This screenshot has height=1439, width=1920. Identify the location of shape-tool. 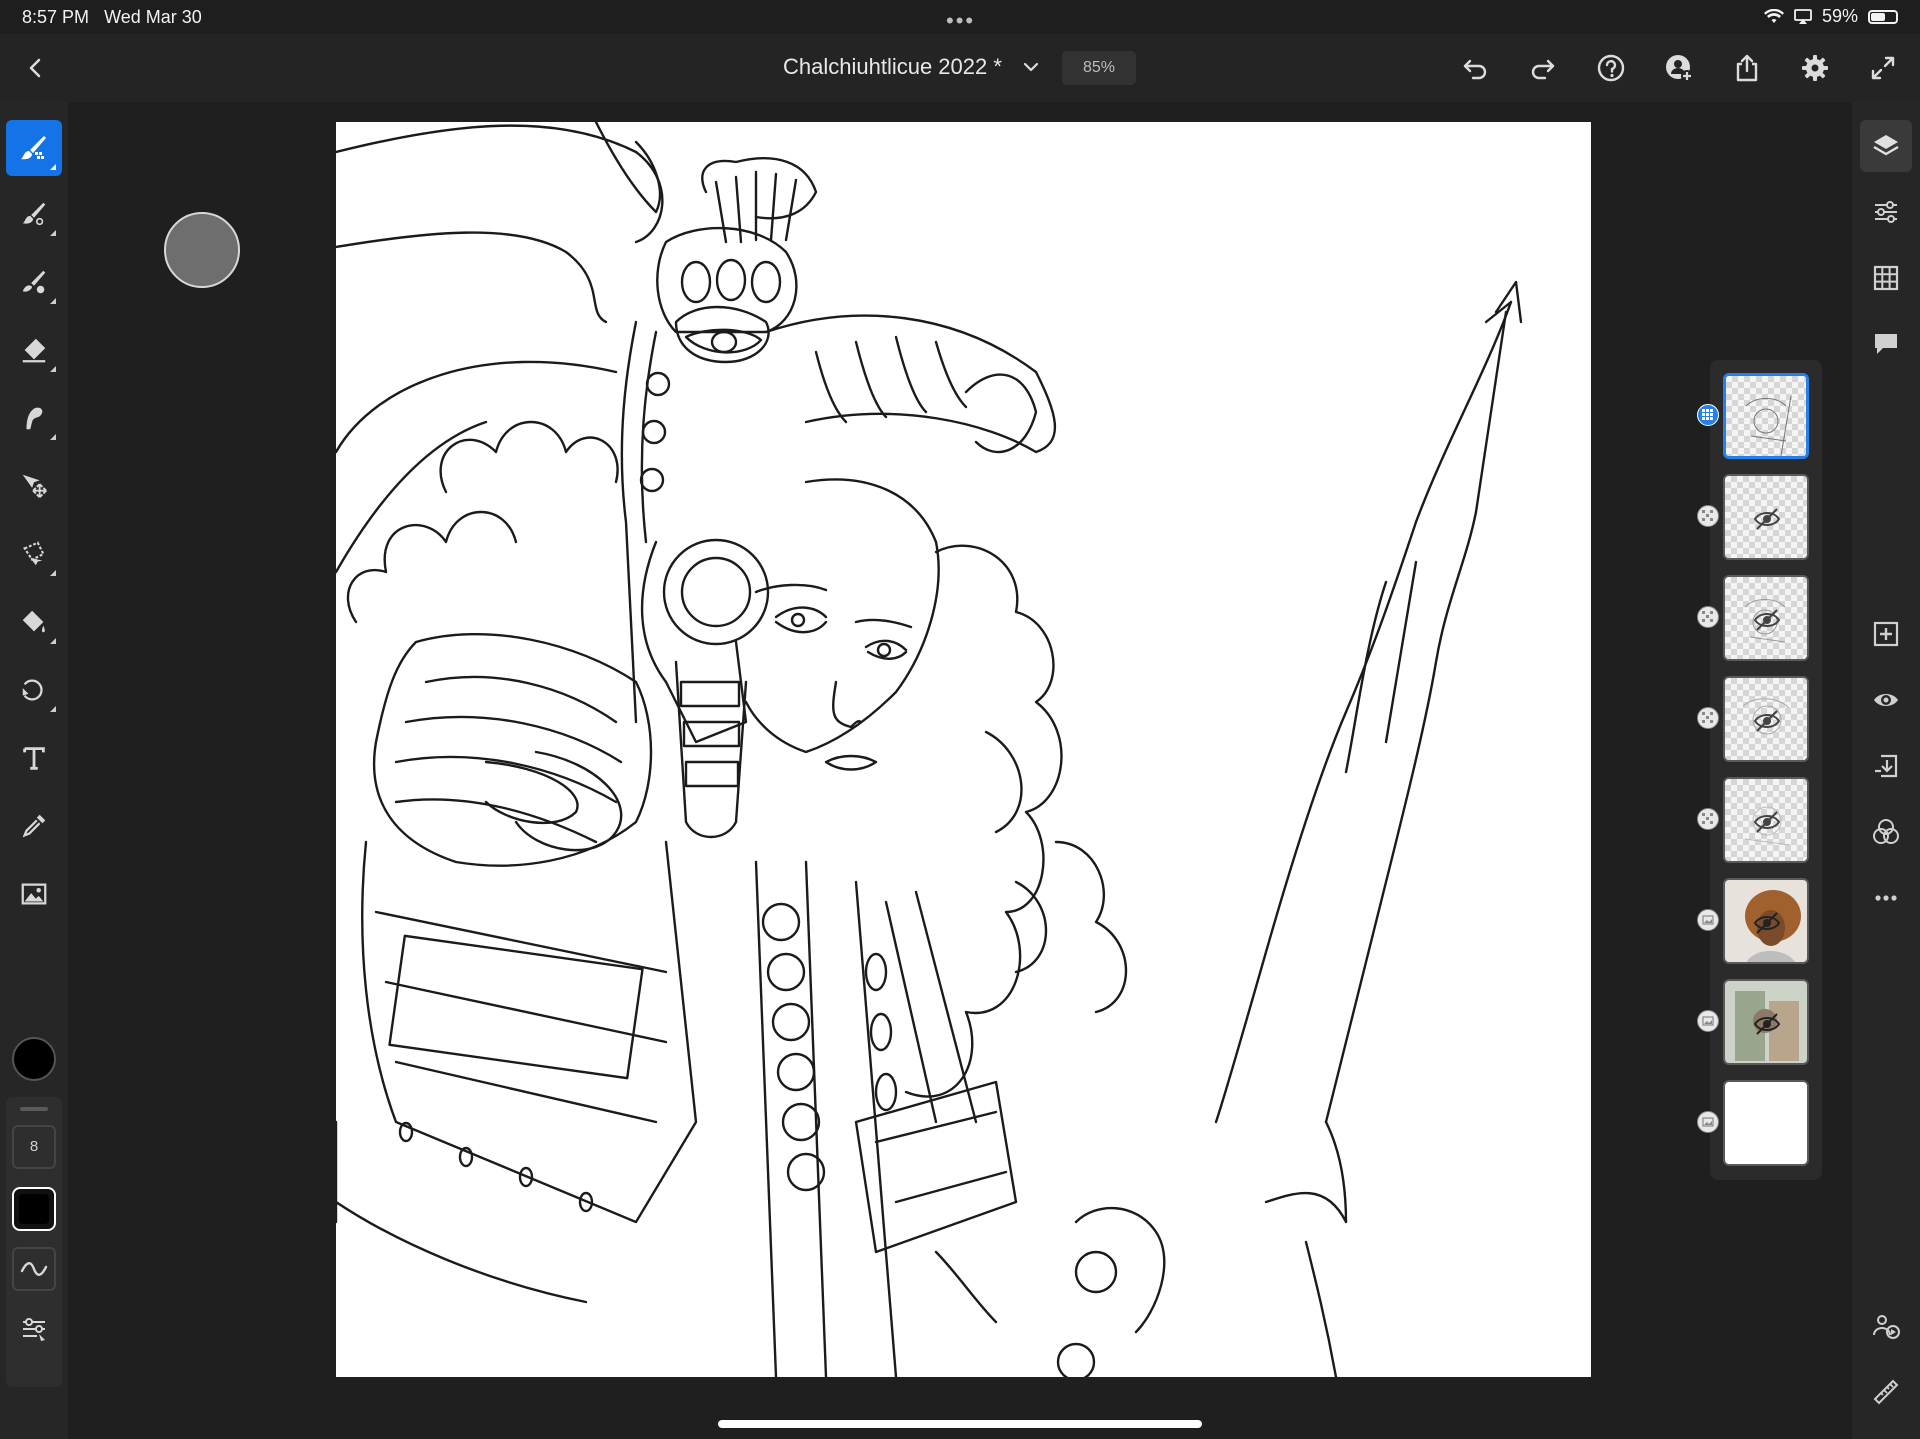
(34, 690).